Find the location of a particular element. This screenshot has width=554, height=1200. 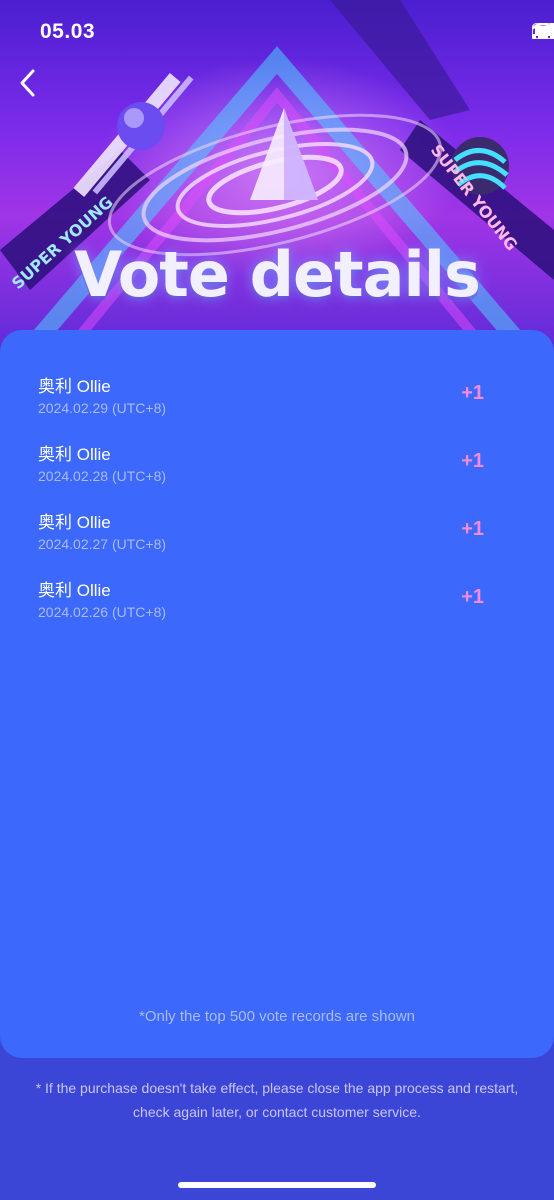

vote-date: 2024.02.28 (UTC+8) is located at coordinates (102, 476).